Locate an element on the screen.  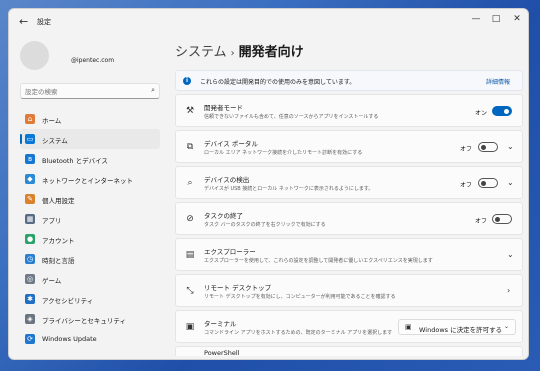
breadcrumb: システム › 開発者向け is located at coordinates (239, 50).